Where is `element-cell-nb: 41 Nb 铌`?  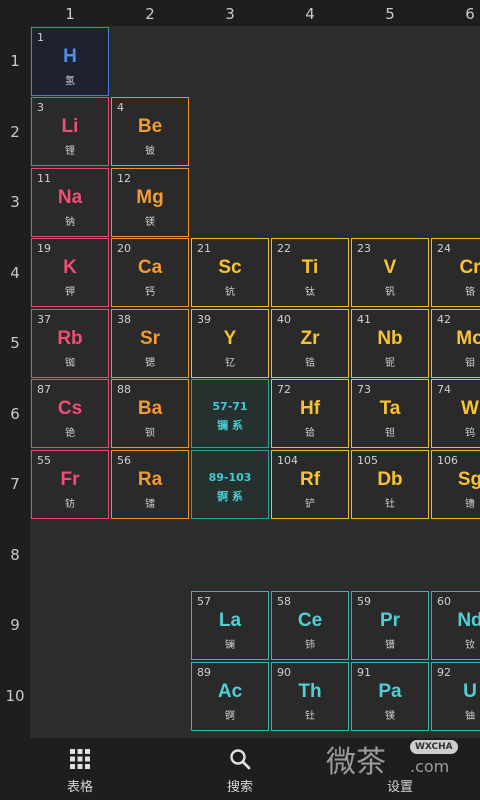
element-cell-nb: 41 Nb 铌 is located at coordinates (390, 343).